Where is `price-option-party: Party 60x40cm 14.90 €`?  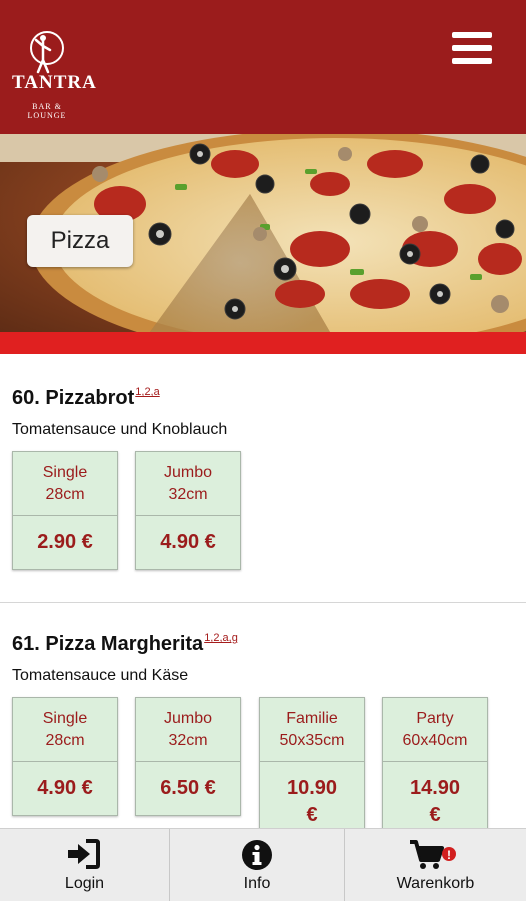
price-option-party: Party 60x40cm 14.90 € is located at coordinates (435, 768).